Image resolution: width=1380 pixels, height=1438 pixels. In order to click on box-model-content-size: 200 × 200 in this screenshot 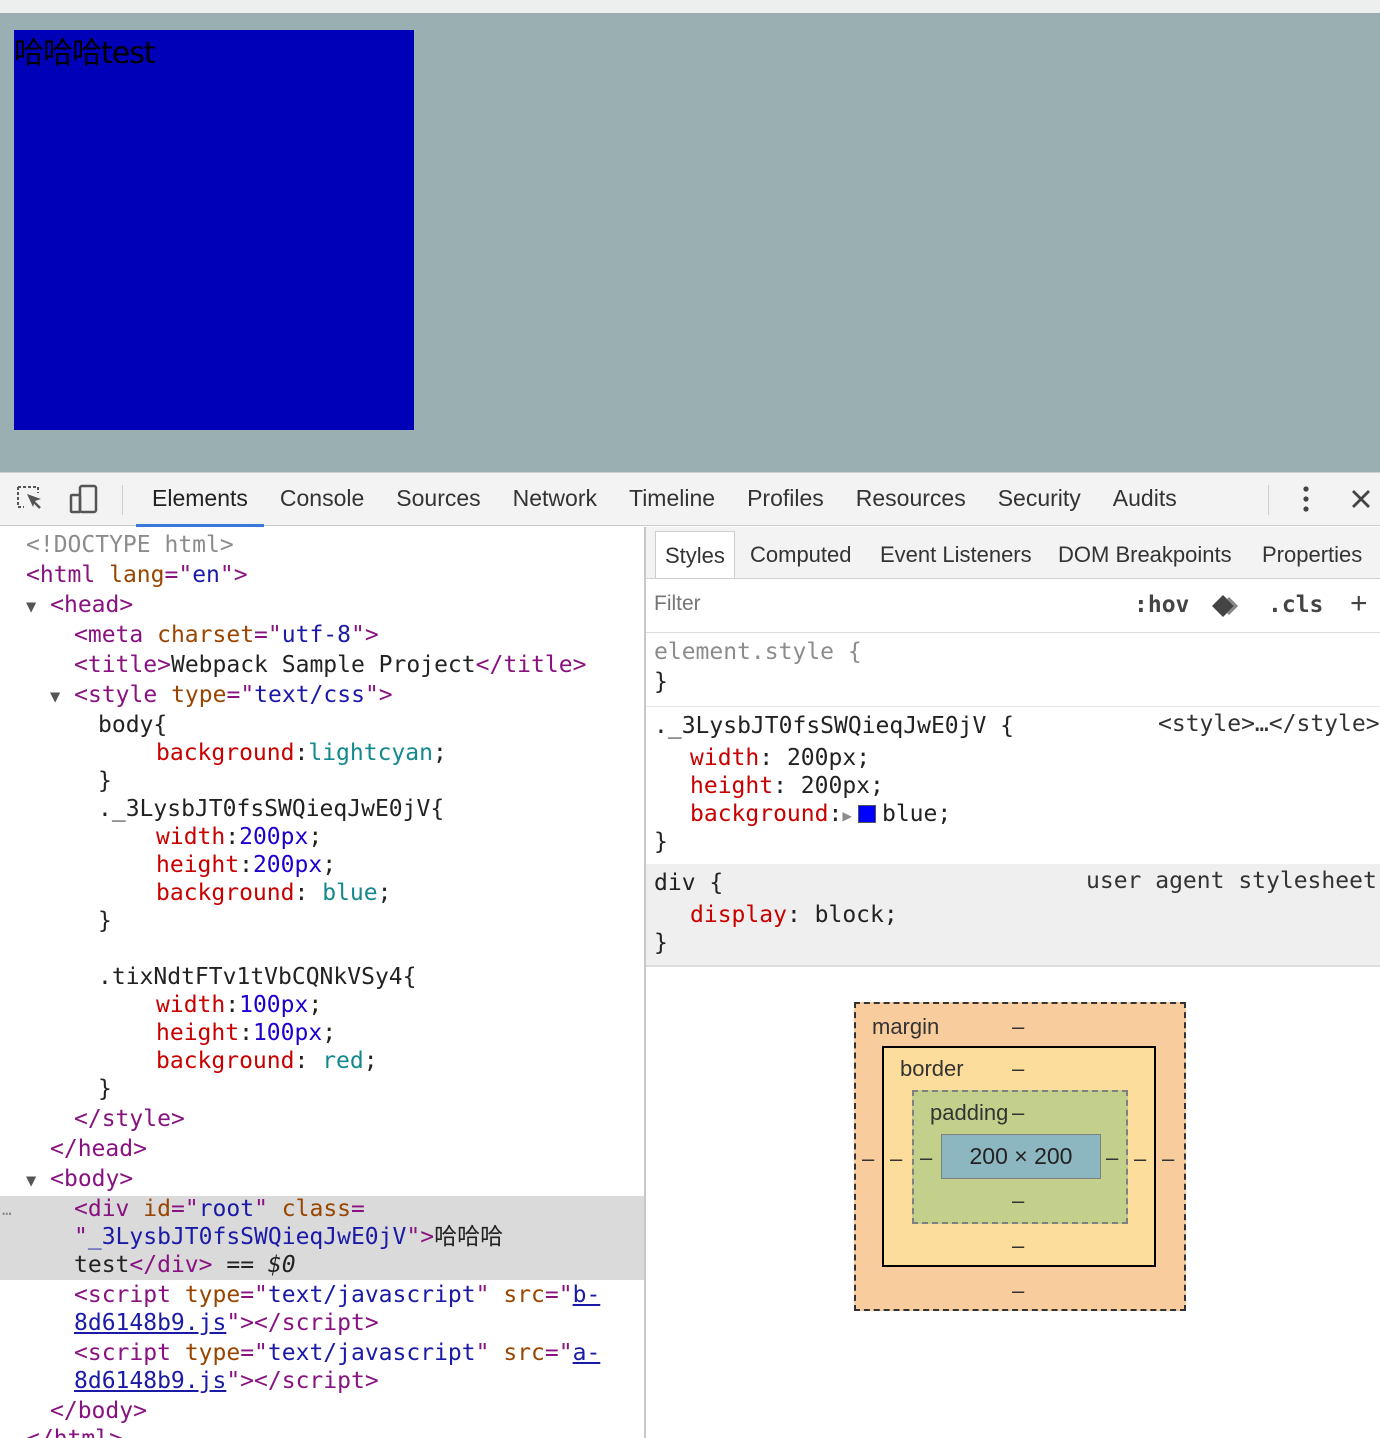, I will do `click(1021, 1156)`.